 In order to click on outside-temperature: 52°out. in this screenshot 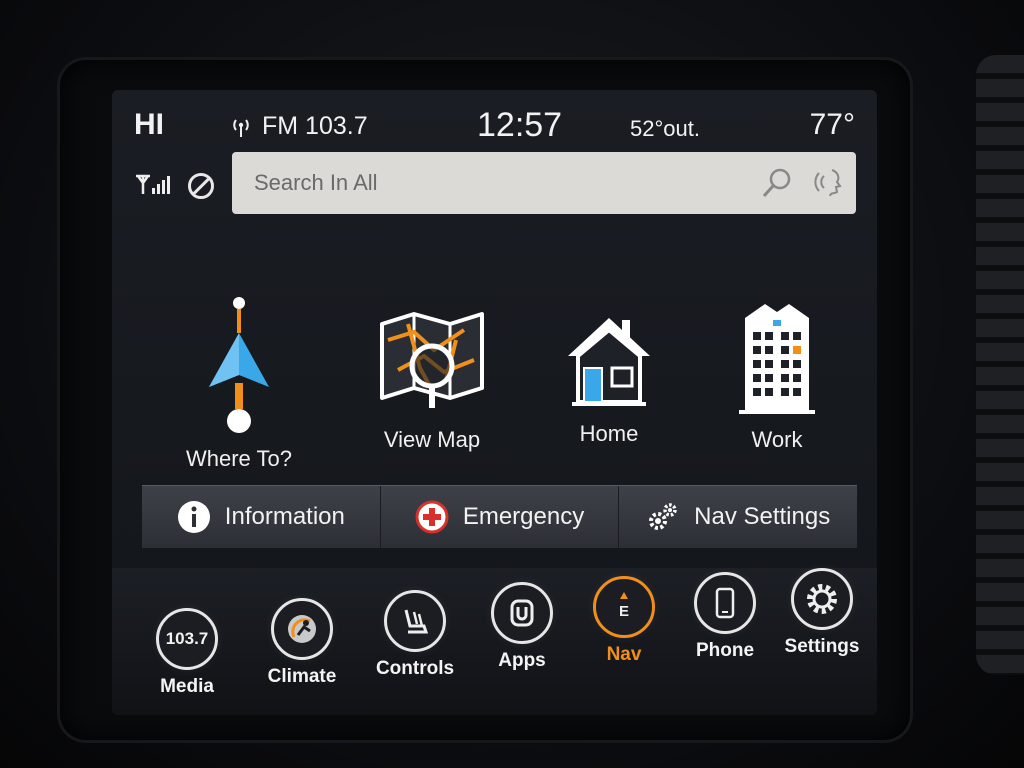, I will do `click(665, 128)`.